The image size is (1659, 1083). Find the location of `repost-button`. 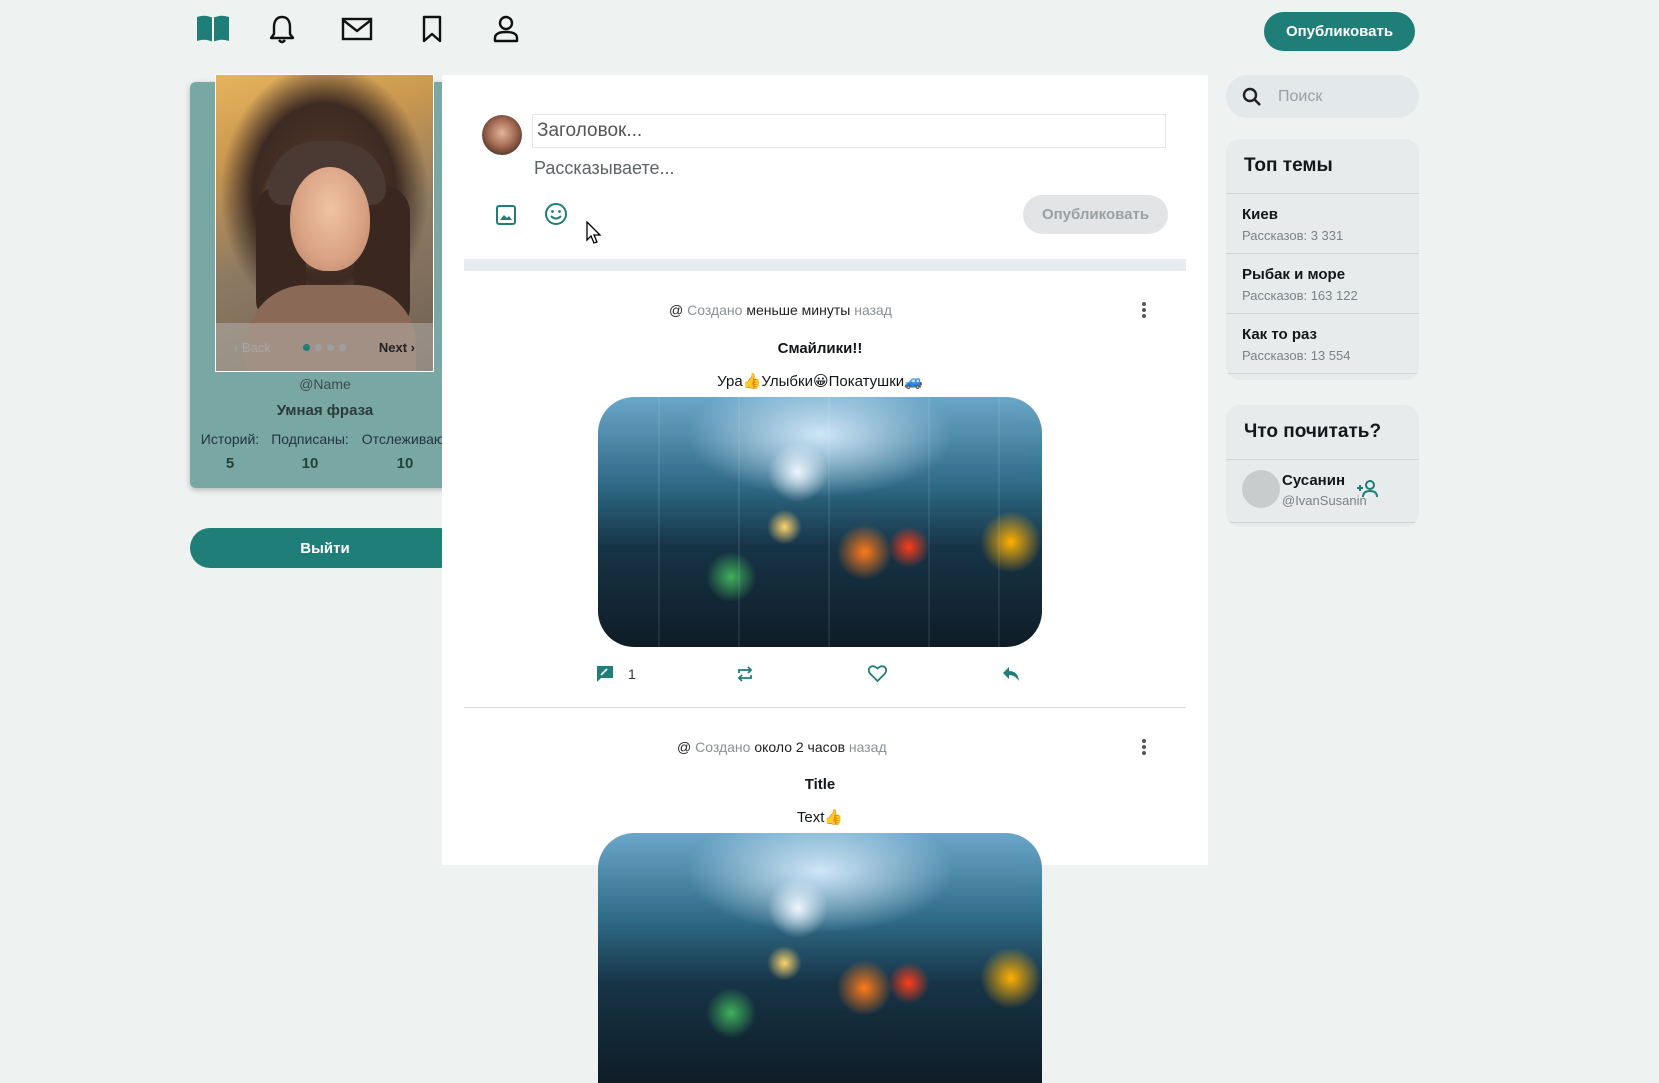

repost-button is located at coordinates (745, 674).